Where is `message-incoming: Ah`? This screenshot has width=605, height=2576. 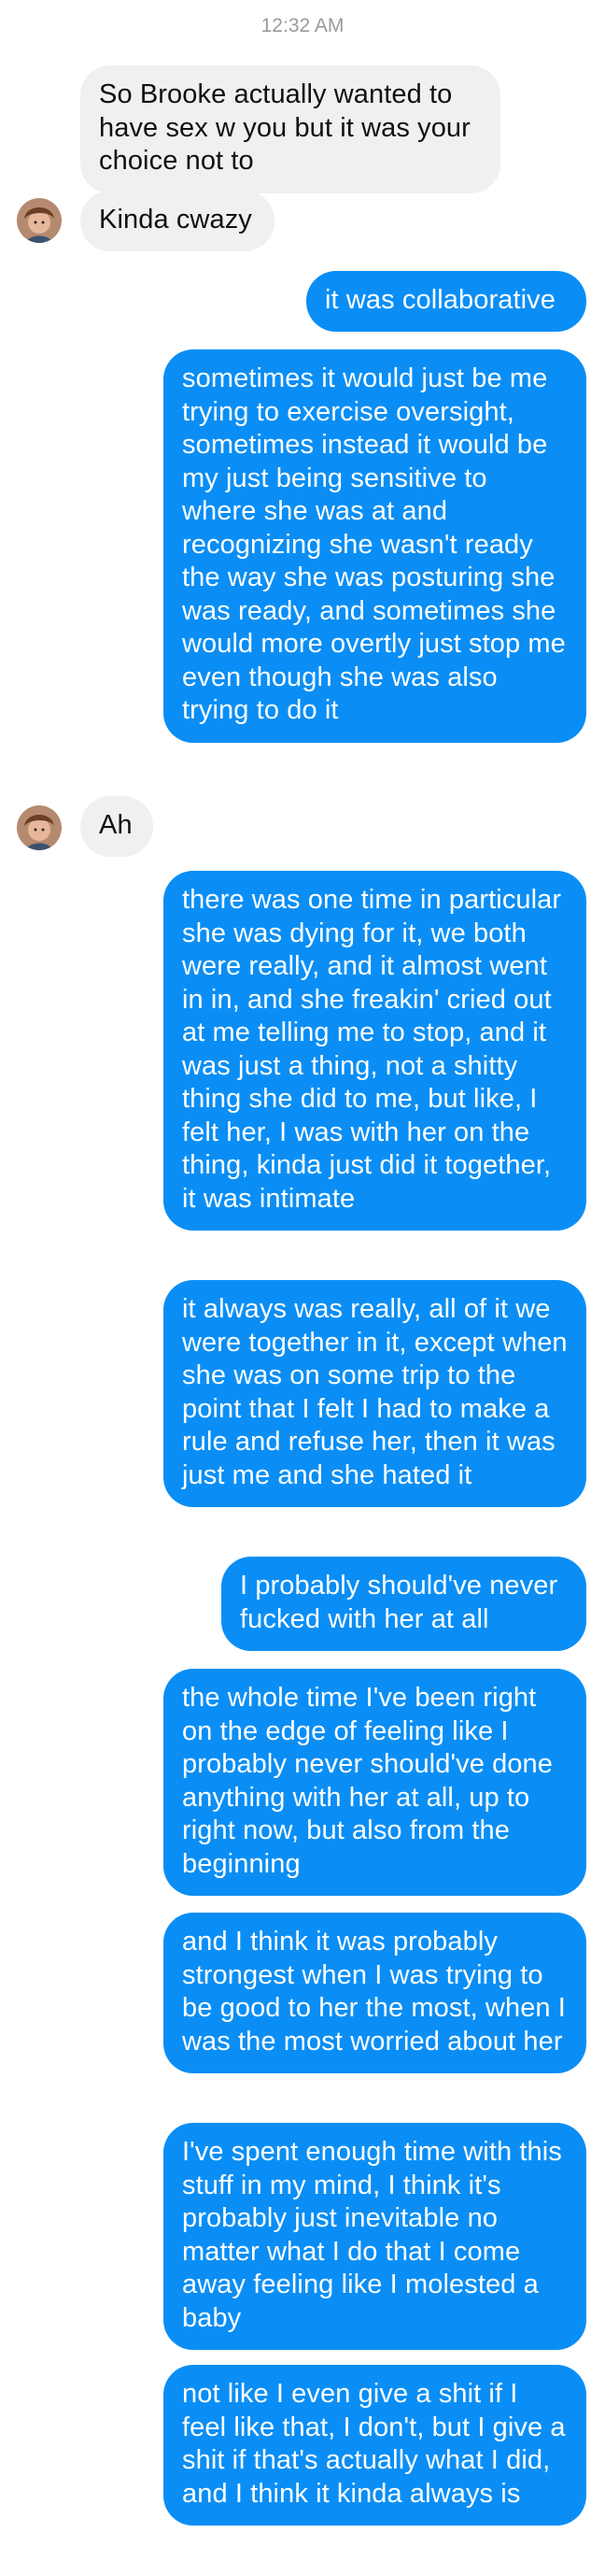 message-incoming: Ah is located at coordinates (117, 827).